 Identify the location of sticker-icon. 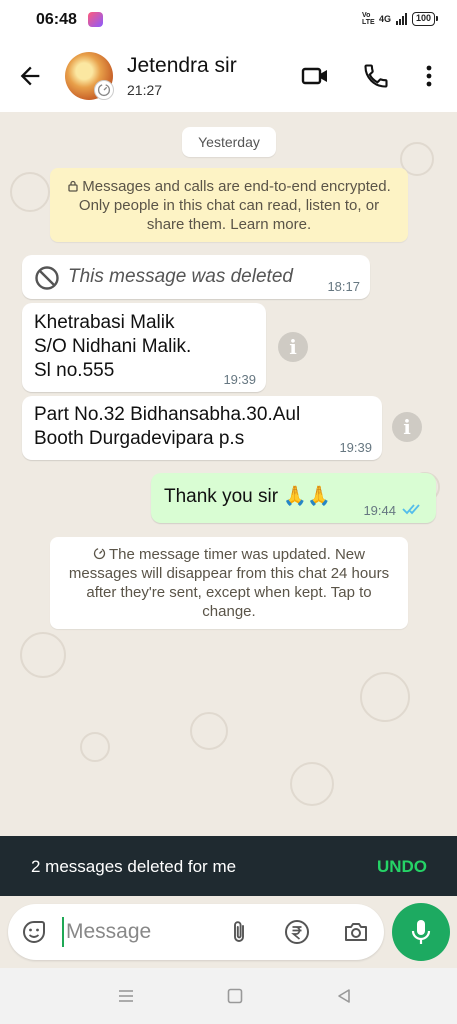
(34, 932).